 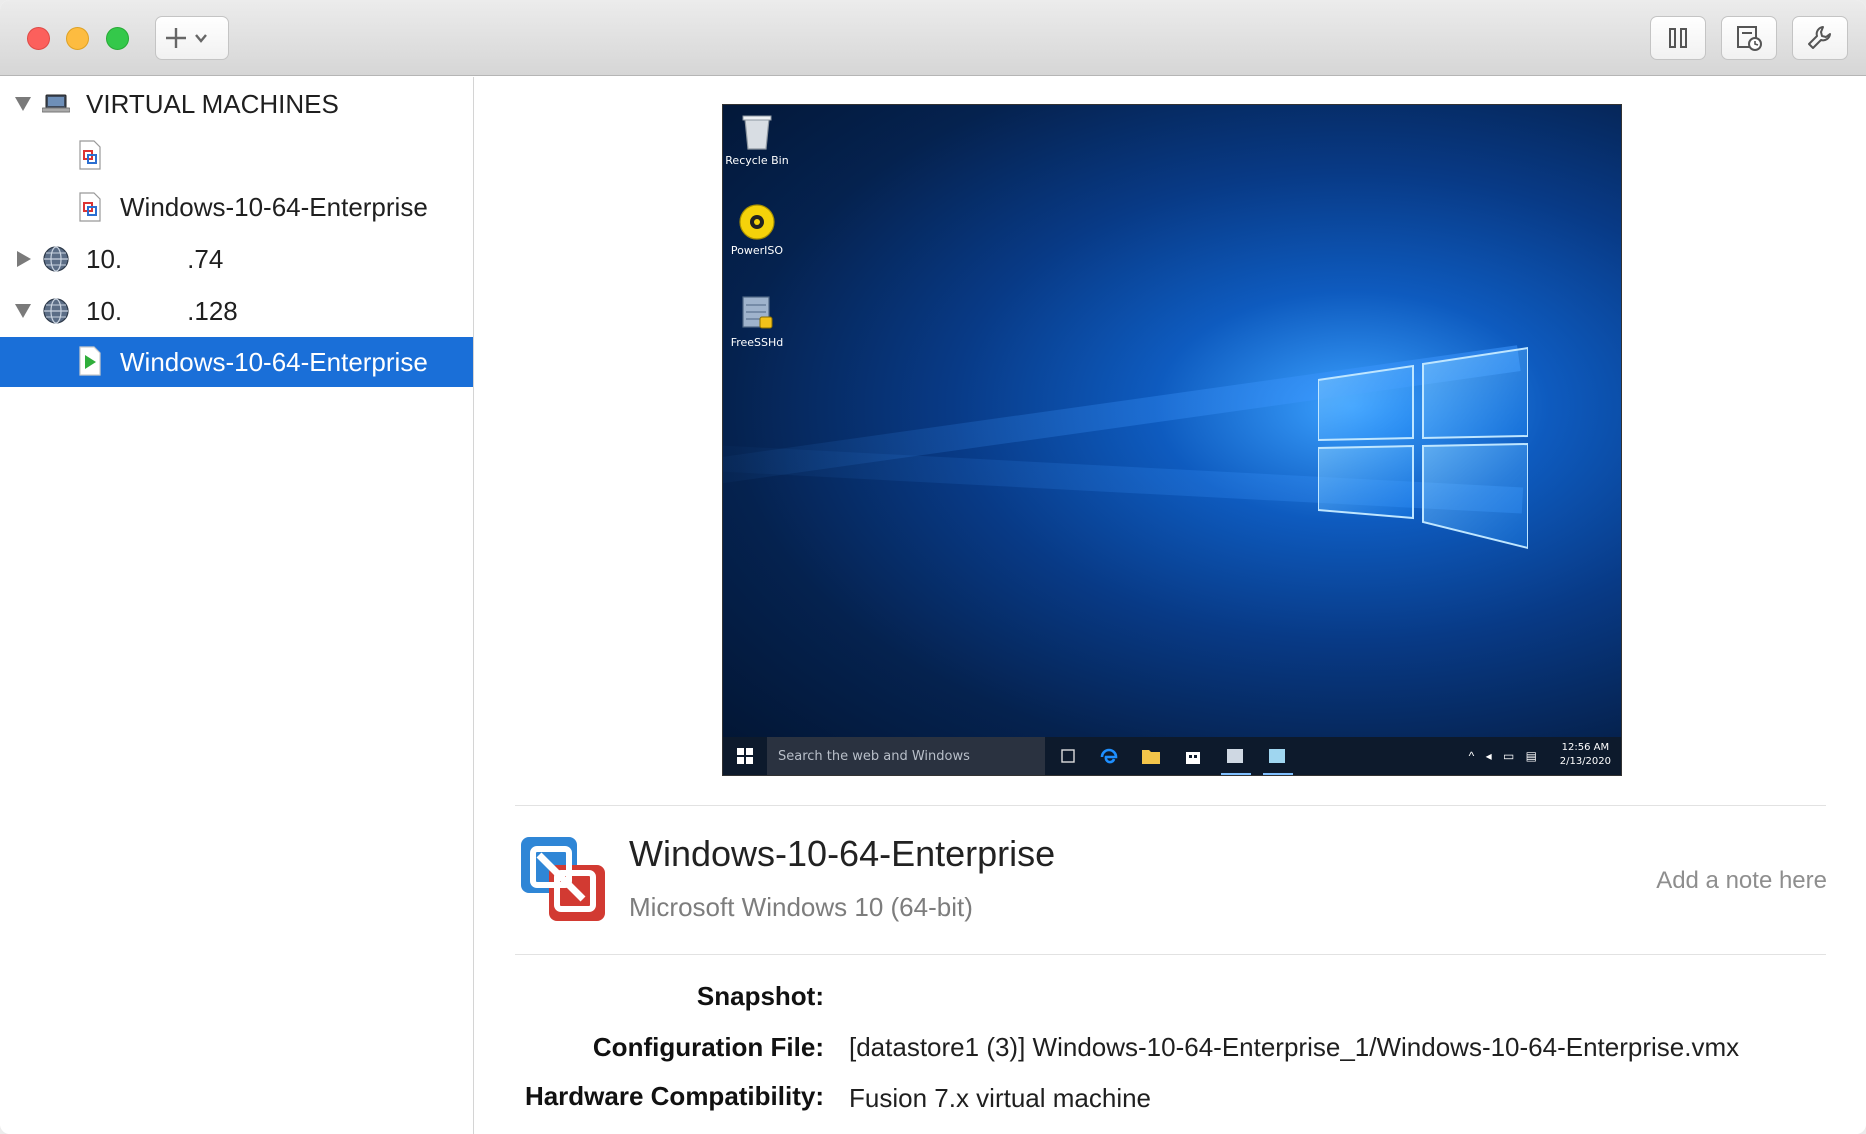 What do you see at coordinates (760, 996) in the screenshot?
I see `snapshot-label: Snapshot:` at bounding box center [760, 996].